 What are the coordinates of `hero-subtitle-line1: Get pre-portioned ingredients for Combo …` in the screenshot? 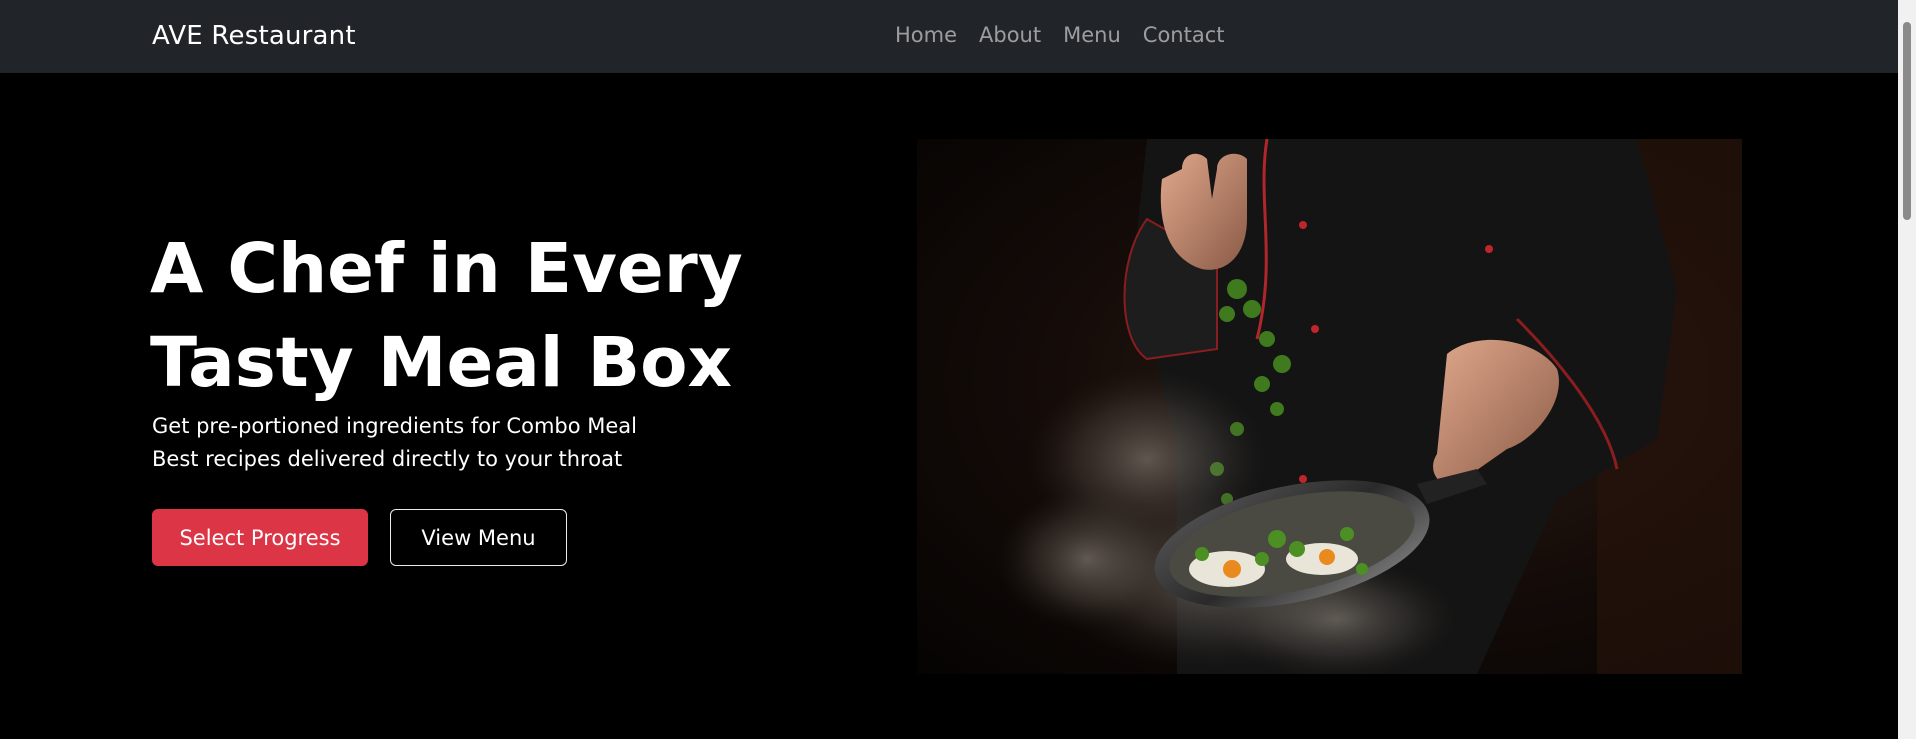 It's located at (394, 426).